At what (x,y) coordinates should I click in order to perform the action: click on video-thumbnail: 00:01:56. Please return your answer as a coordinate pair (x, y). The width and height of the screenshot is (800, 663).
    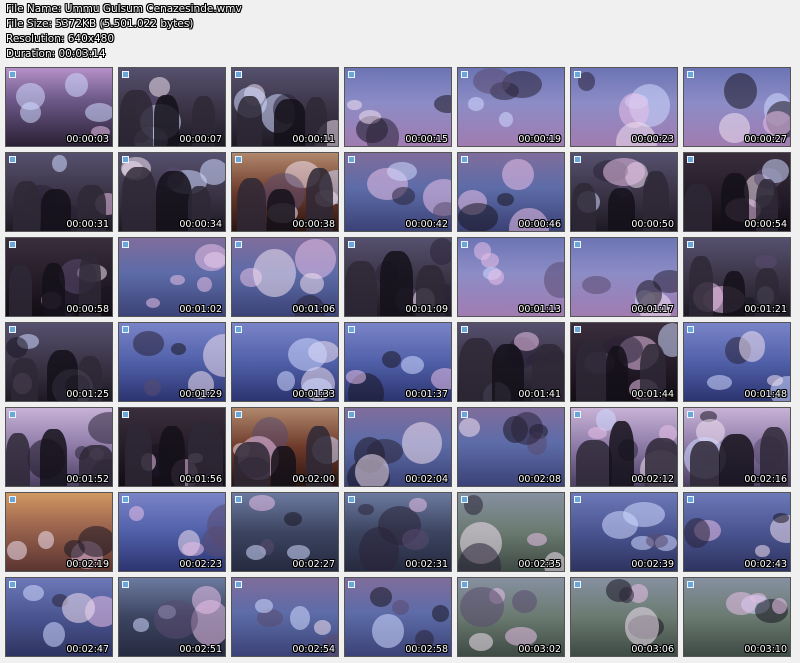
    Looking at the image, I should click on (172, 447).